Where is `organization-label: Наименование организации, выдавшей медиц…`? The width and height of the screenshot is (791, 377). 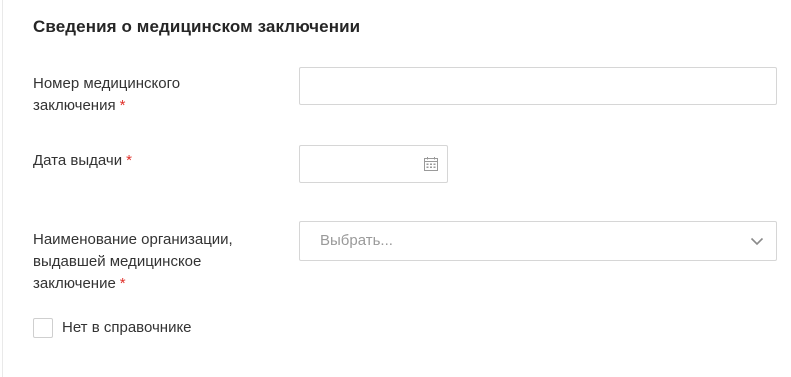
organization-label: Наименование организации, выдавшей медиц… is located at coordinates (153, 262).